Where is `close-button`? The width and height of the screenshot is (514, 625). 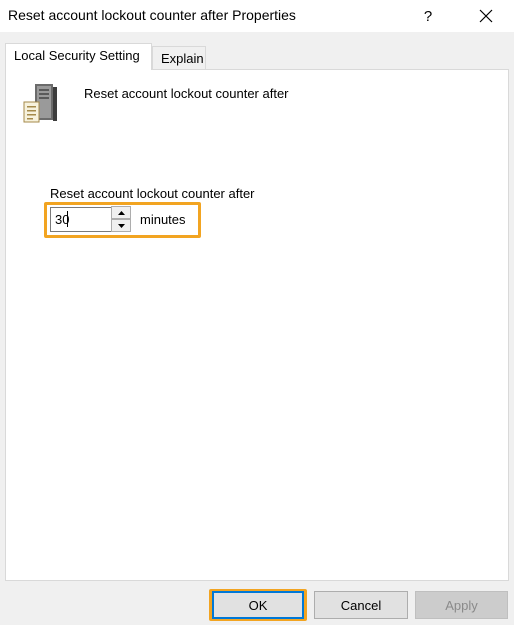
close-button is located at coordinates (486, 16).